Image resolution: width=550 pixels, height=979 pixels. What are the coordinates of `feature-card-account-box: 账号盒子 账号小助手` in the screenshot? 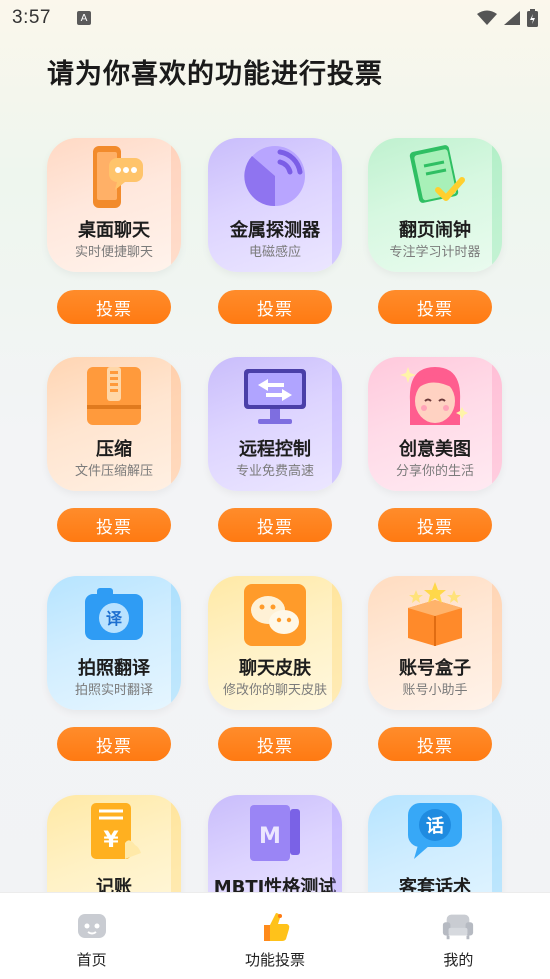 It's located at (435, 643).